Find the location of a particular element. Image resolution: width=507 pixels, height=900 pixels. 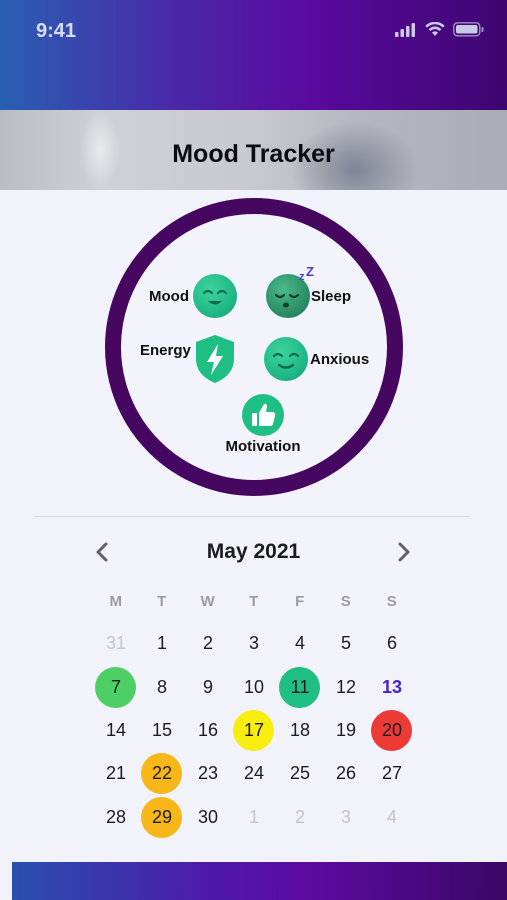

day-number: 27 is located at coordinates (392, 773).